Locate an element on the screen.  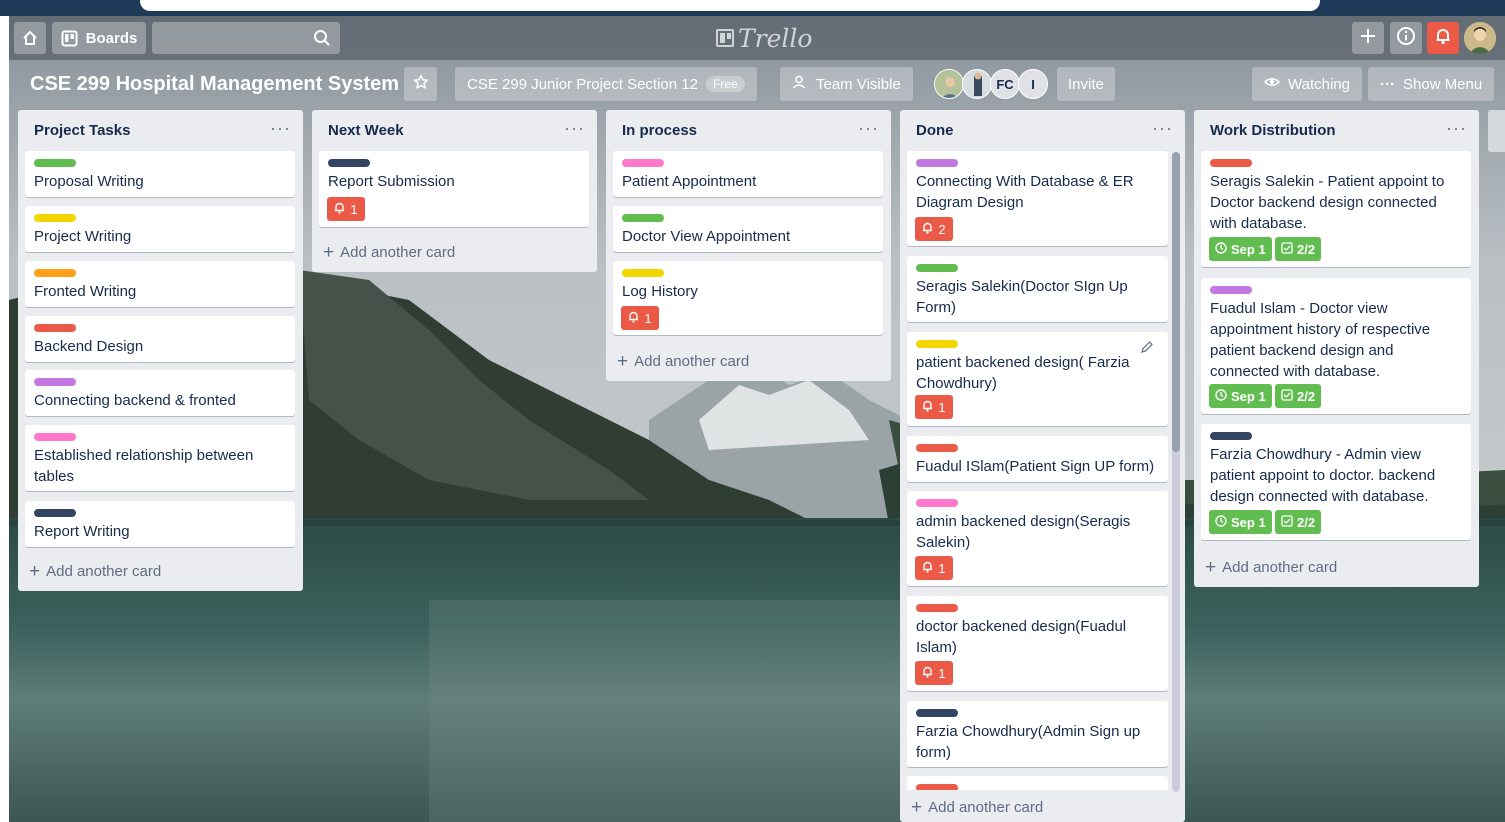
trello-logo: Trello is located at coordinates (764, 38).